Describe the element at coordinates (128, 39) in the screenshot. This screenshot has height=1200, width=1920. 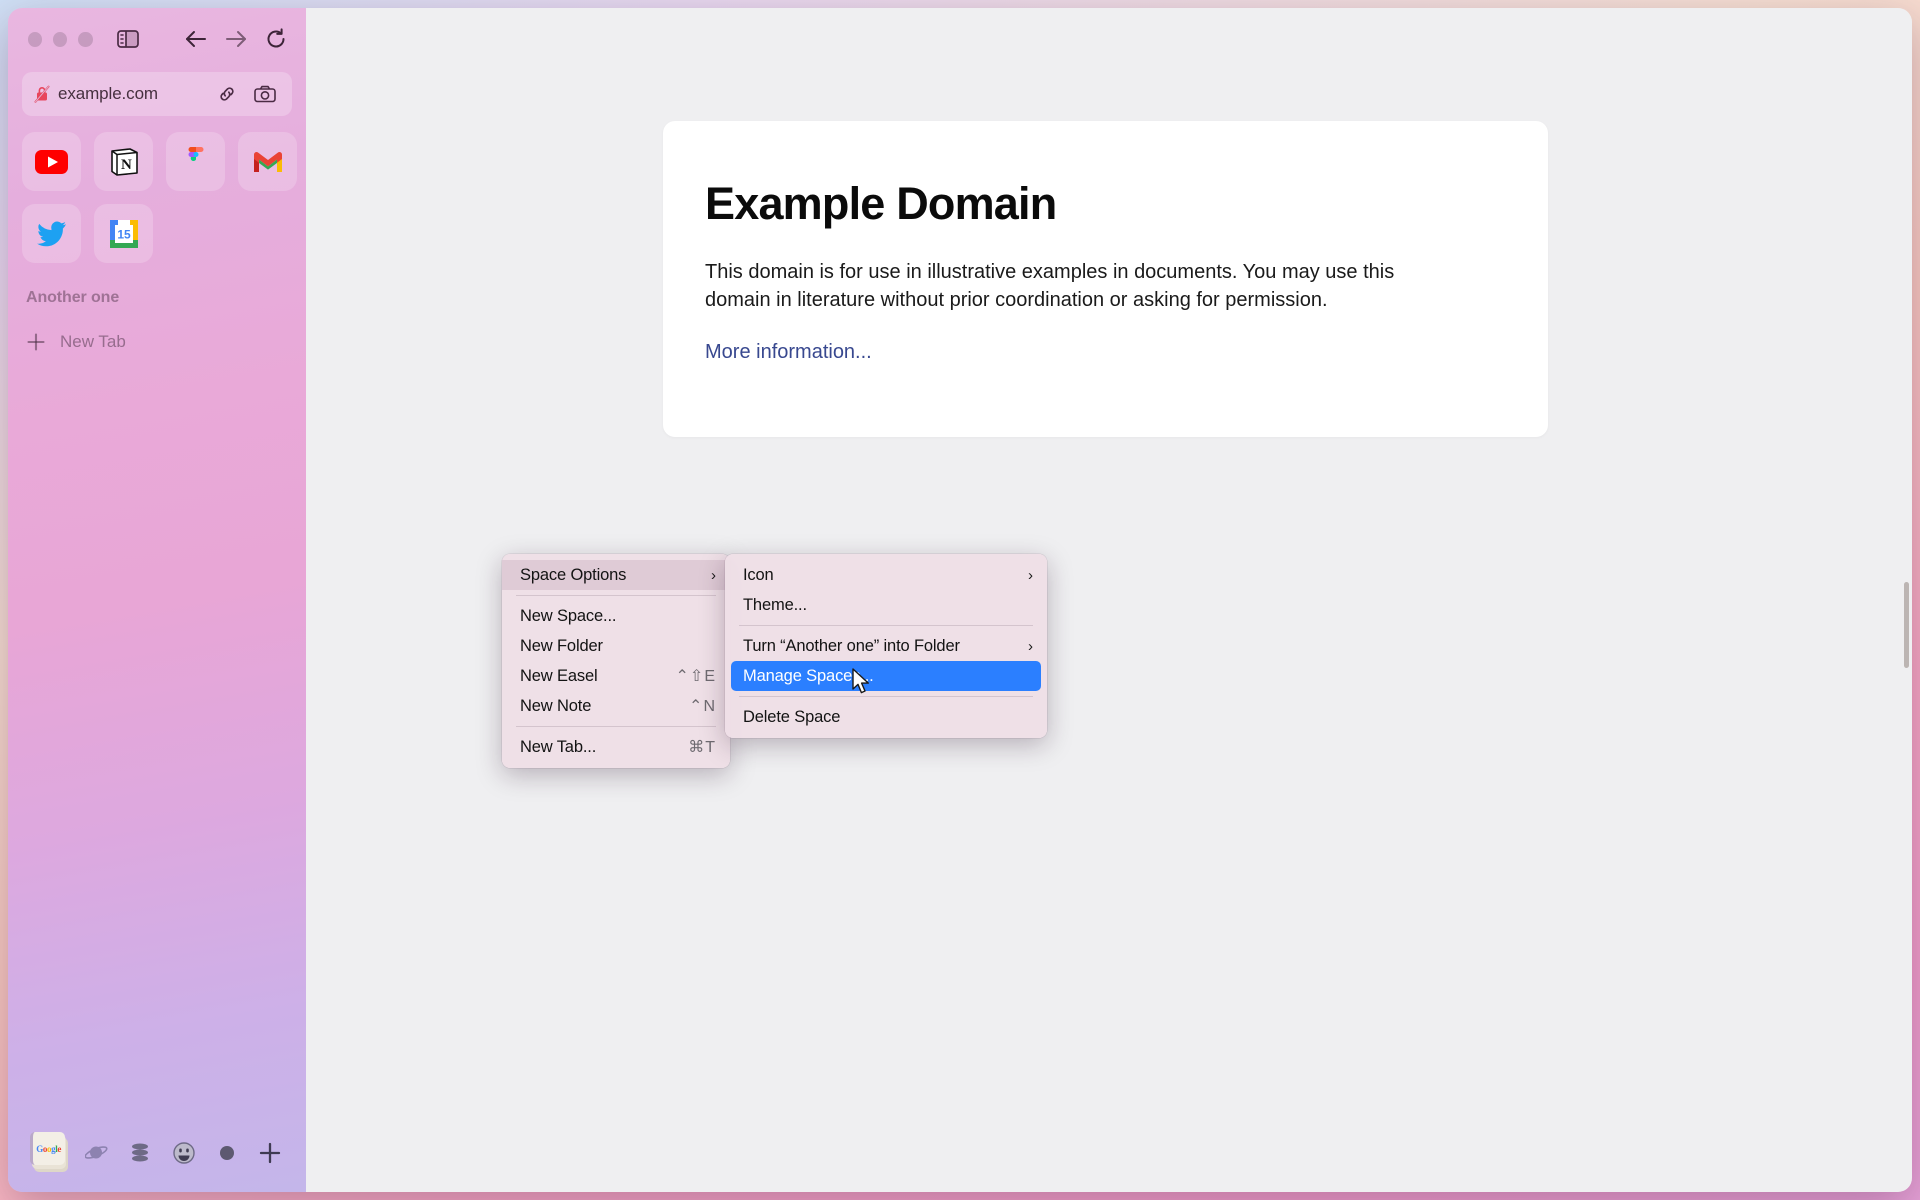
I see `sidebar-toggle-icon` at that location.